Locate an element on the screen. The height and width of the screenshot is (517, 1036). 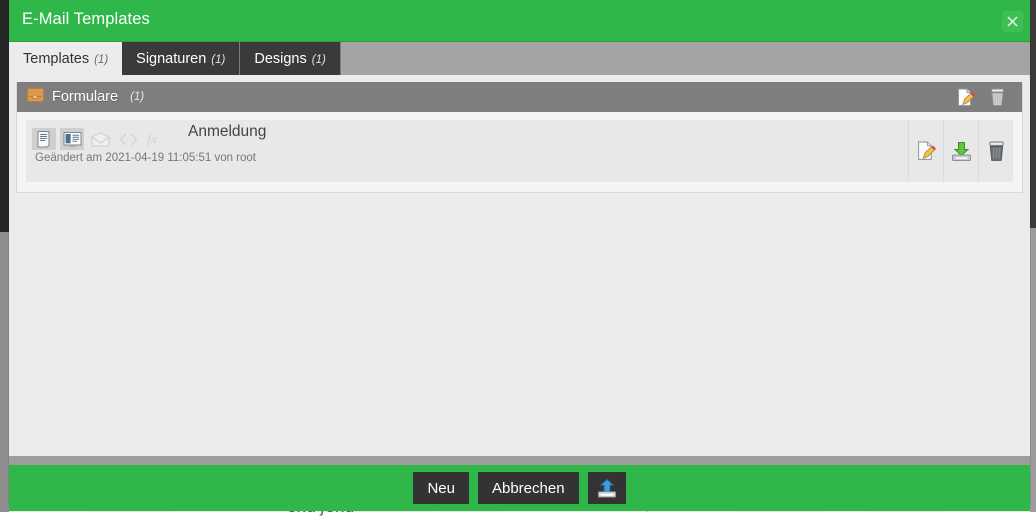
close-glyph is located at coordinates (1012, 21).